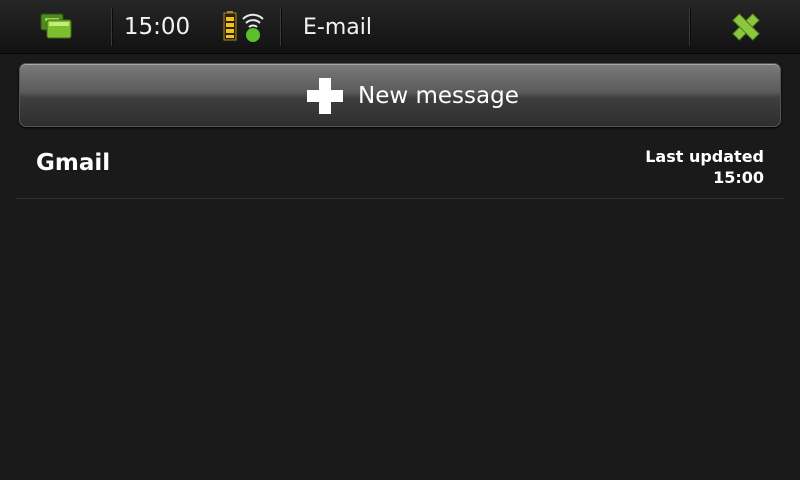  I want to click on task-switcher-button, so click(55, 27).